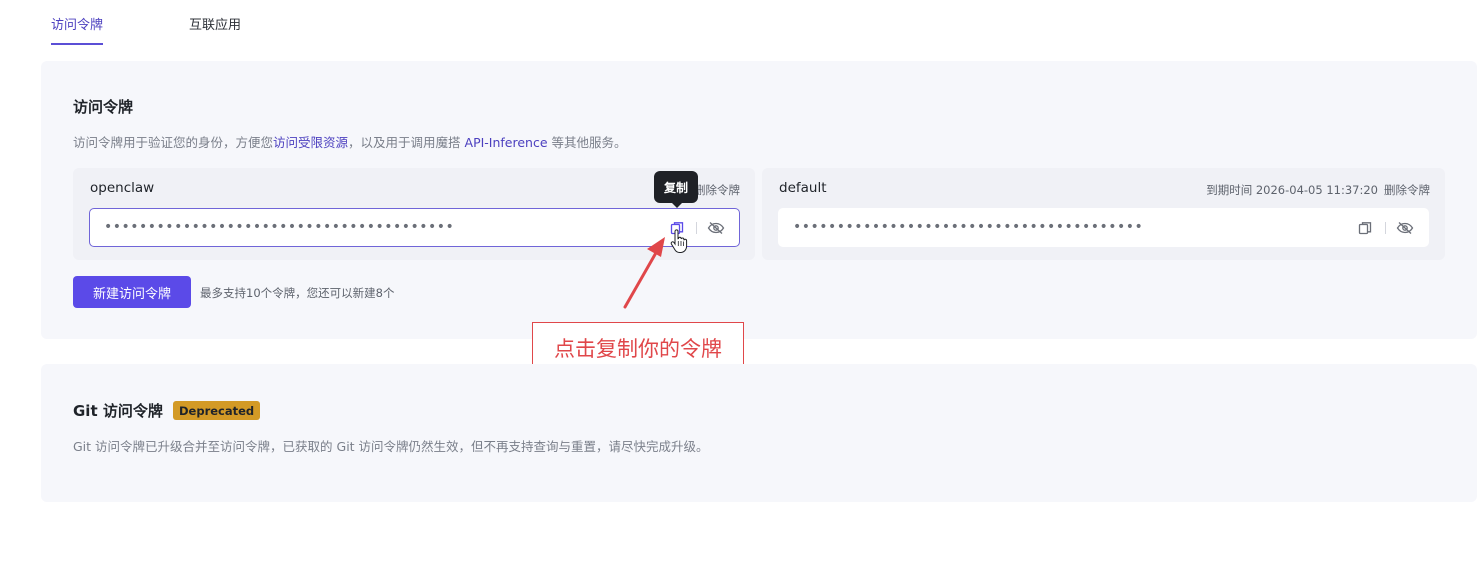 Image resolution: width=1477 pixels, height=567 pixels. I want to click on desc-text-2: ，以及用于调用魔搭, so click(406, 142).